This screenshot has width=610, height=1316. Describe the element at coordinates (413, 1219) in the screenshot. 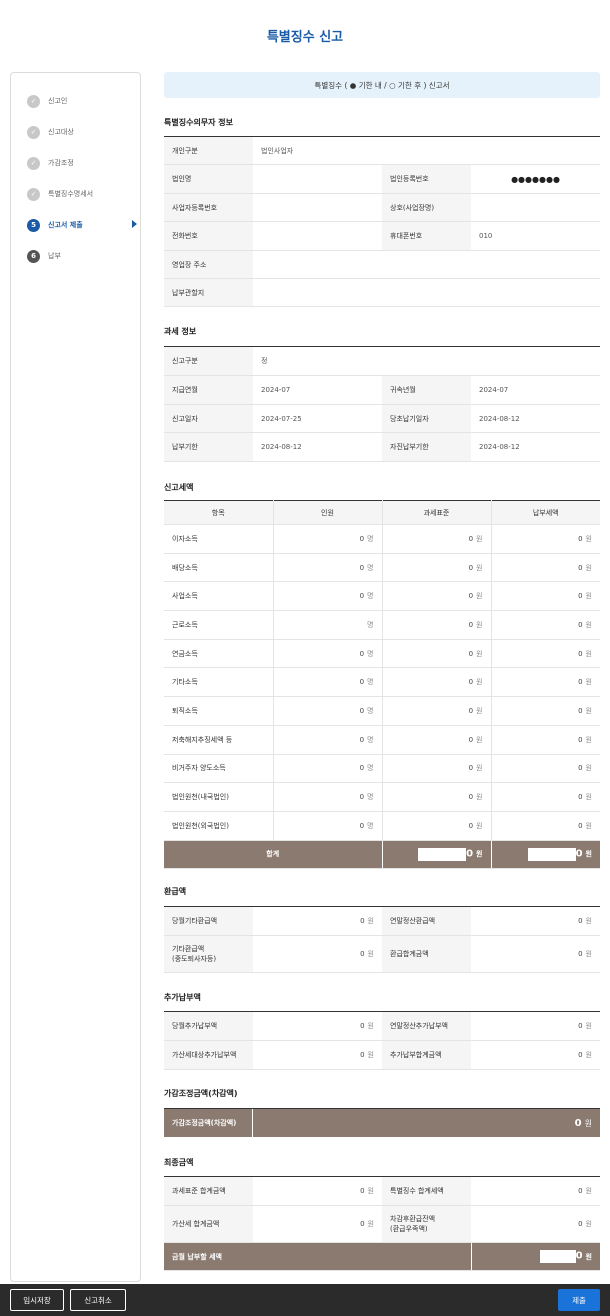

I see `after-refund-label: 차감후환급잔액` at that location.